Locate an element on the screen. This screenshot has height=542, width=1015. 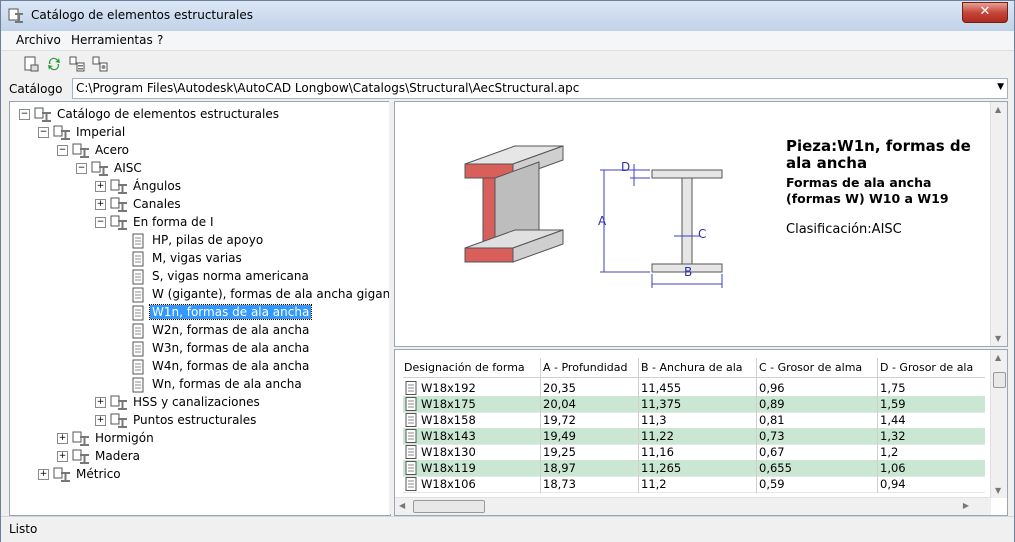
tree-item: Acero is located at coordinates (101, 150).